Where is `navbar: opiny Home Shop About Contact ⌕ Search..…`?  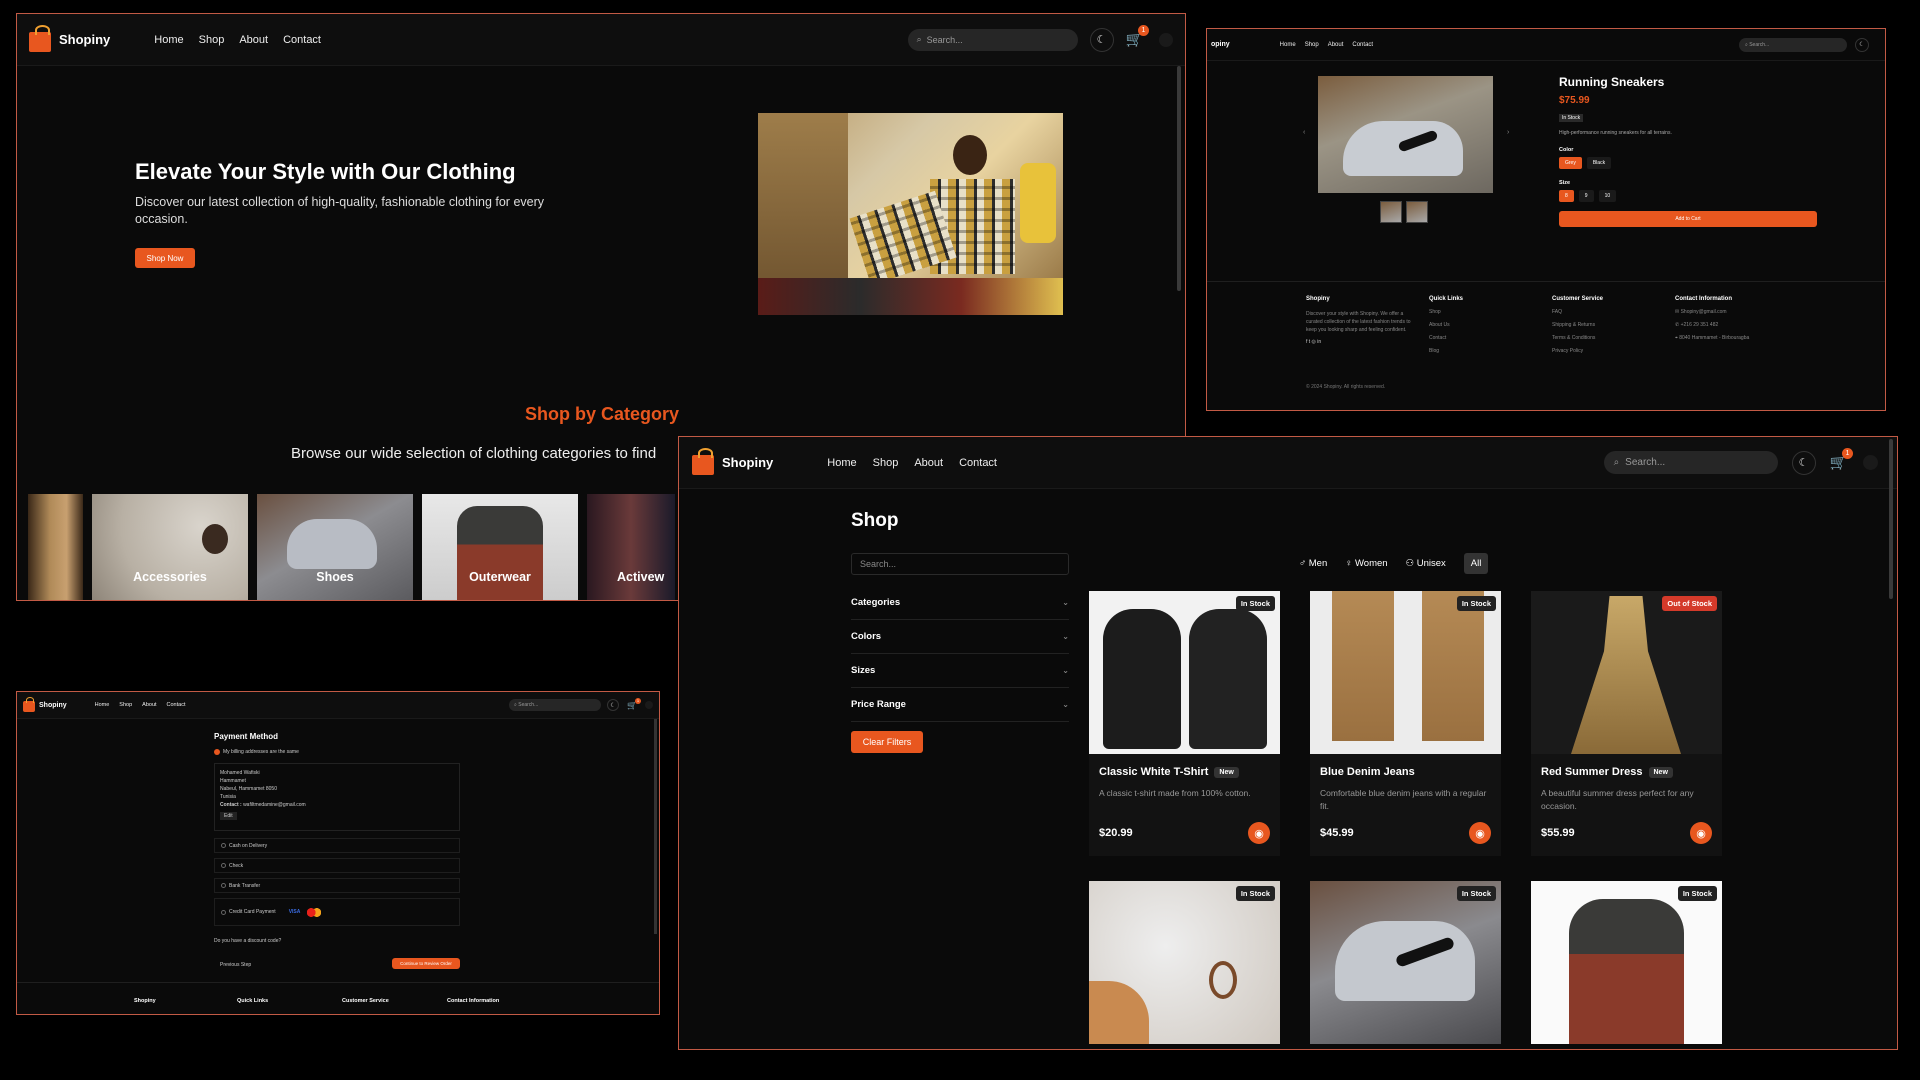
navbar: opiny Home Shop About Contact ⌕ Search..… is located at coordinates (1546, 45).